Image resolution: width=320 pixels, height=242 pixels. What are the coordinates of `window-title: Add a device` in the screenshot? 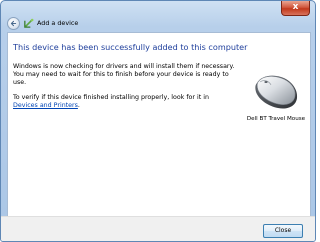 It's located at (58, 23).